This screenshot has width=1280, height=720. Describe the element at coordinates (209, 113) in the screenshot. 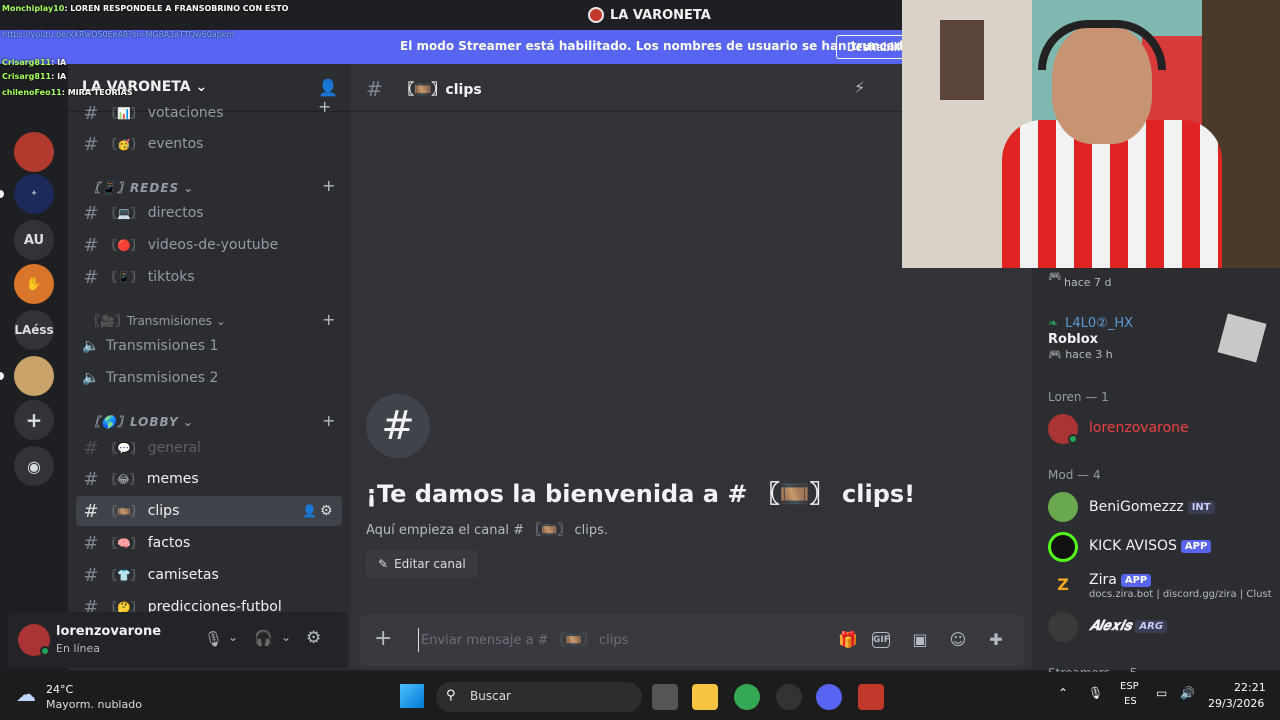

I see `channel-votaciones: # 〖📊〗 votaciones` at that location.